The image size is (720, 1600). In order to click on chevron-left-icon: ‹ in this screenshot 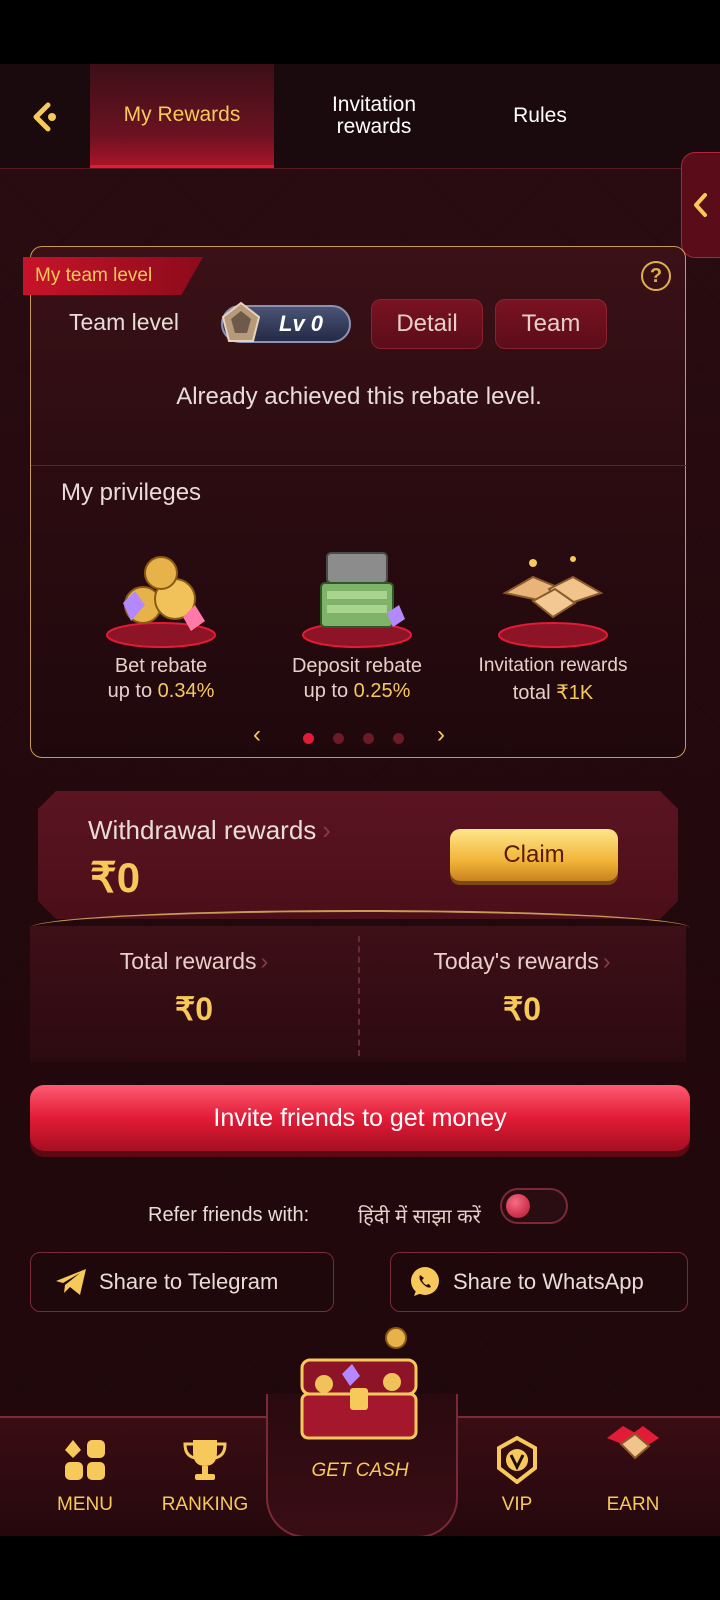, I will do `click(257, 734)`.